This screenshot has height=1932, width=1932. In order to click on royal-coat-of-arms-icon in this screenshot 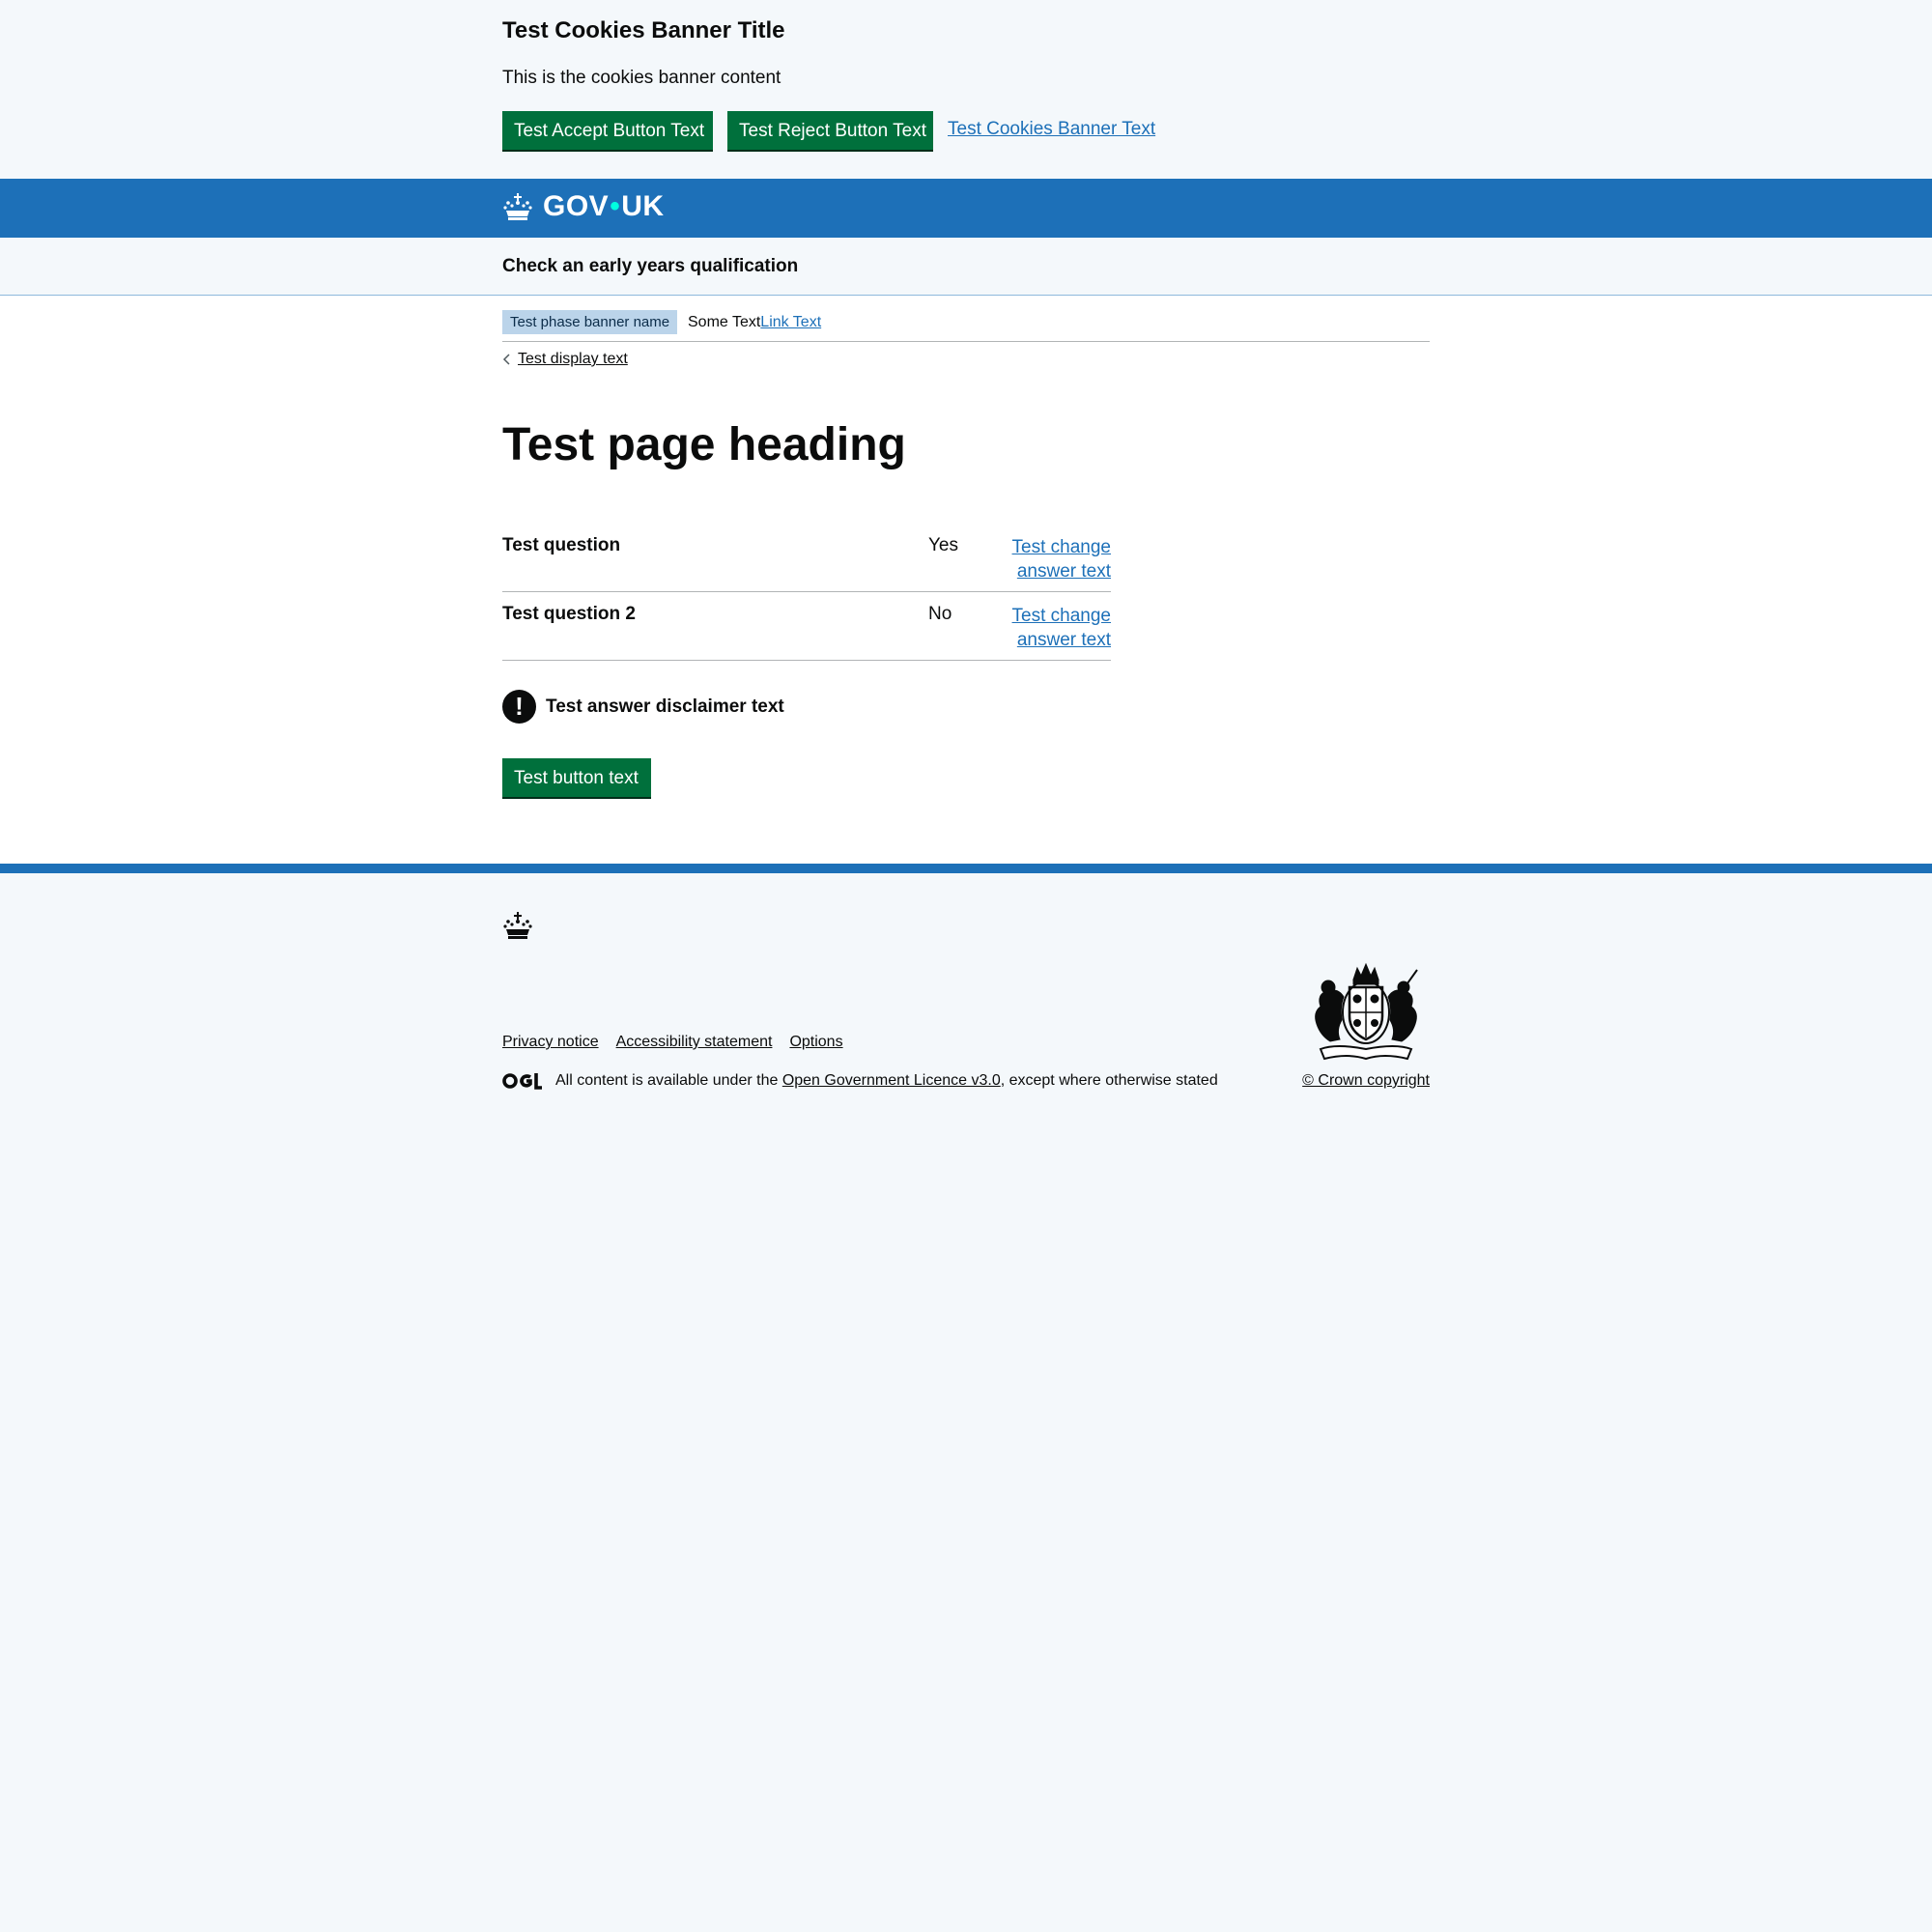, I will do `click(1366, 1011)`.